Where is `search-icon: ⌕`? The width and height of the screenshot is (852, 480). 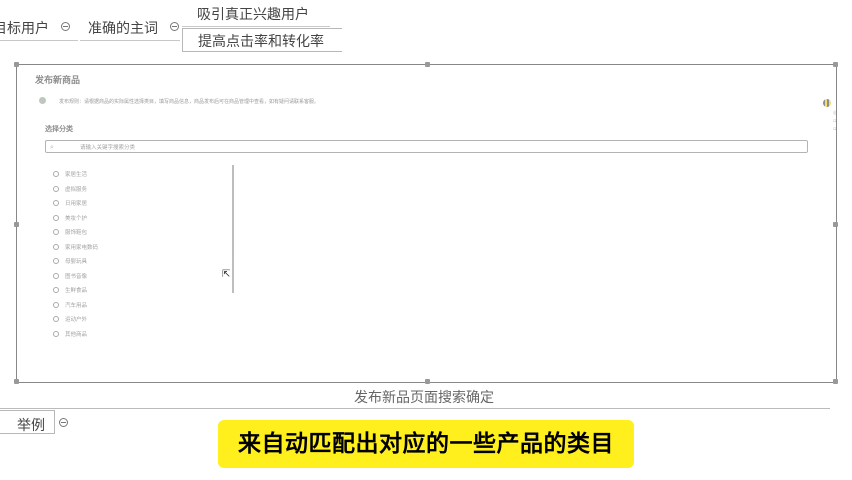
search-icon: ⌕ is located at coordinates (52, 147).